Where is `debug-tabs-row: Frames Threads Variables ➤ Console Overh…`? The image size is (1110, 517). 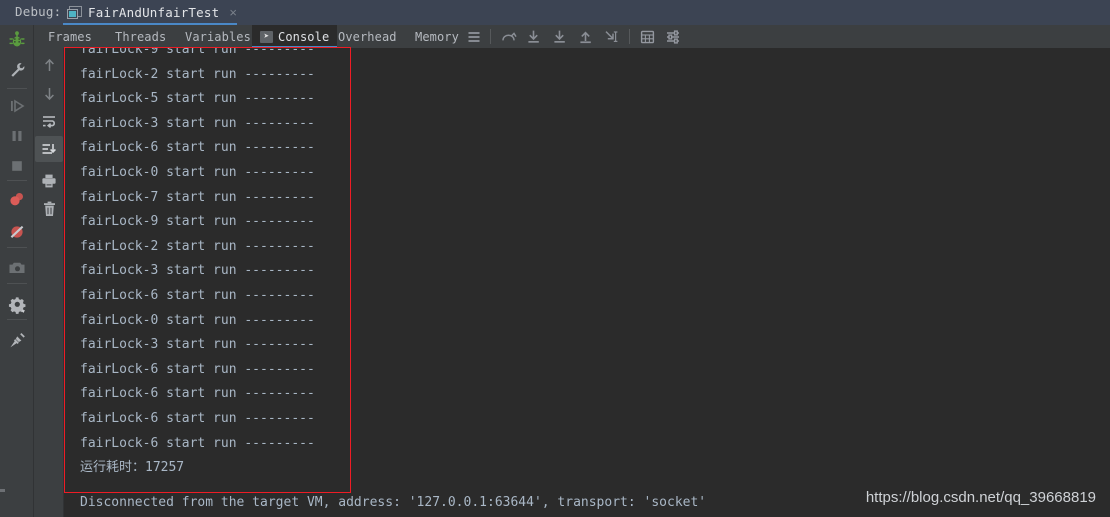
debug-tabs-row: Frames Threads Variables ➤ Console Overh… is located at coordinates (572, 36).